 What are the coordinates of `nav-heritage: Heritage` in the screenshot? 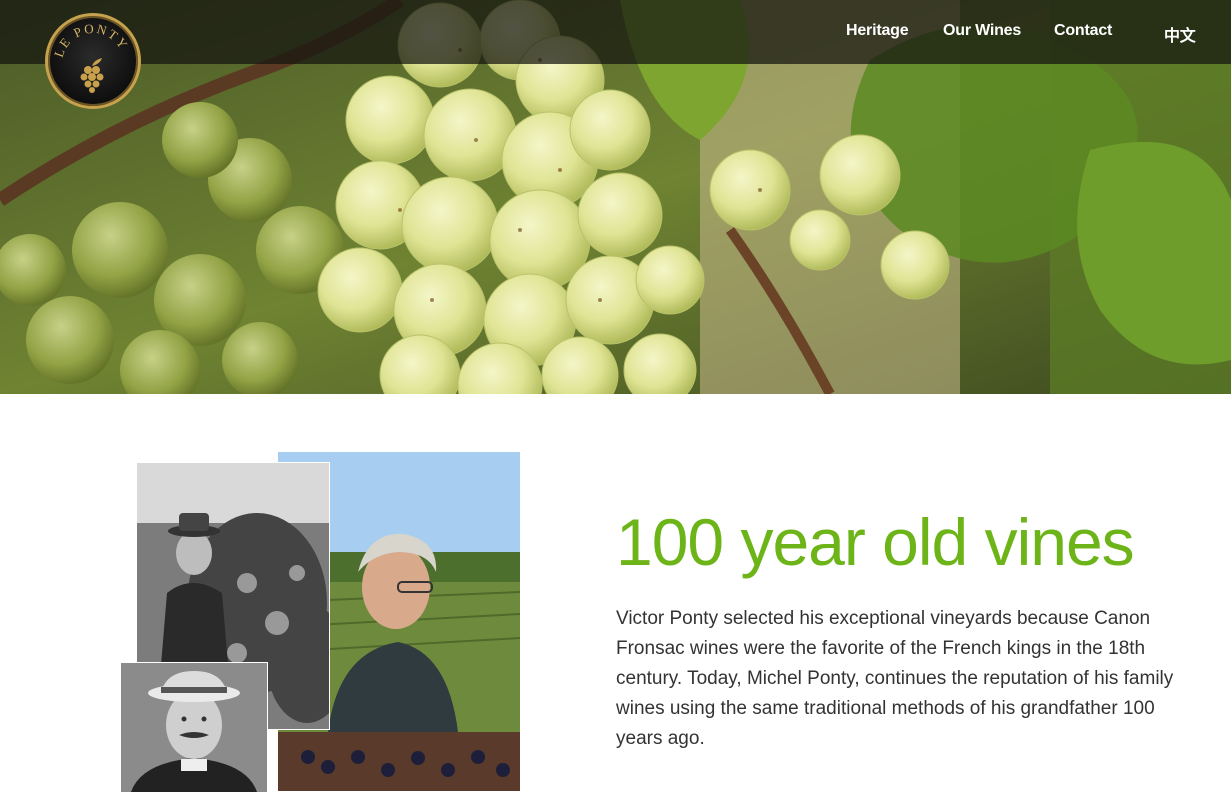 It's located at (877, 31).